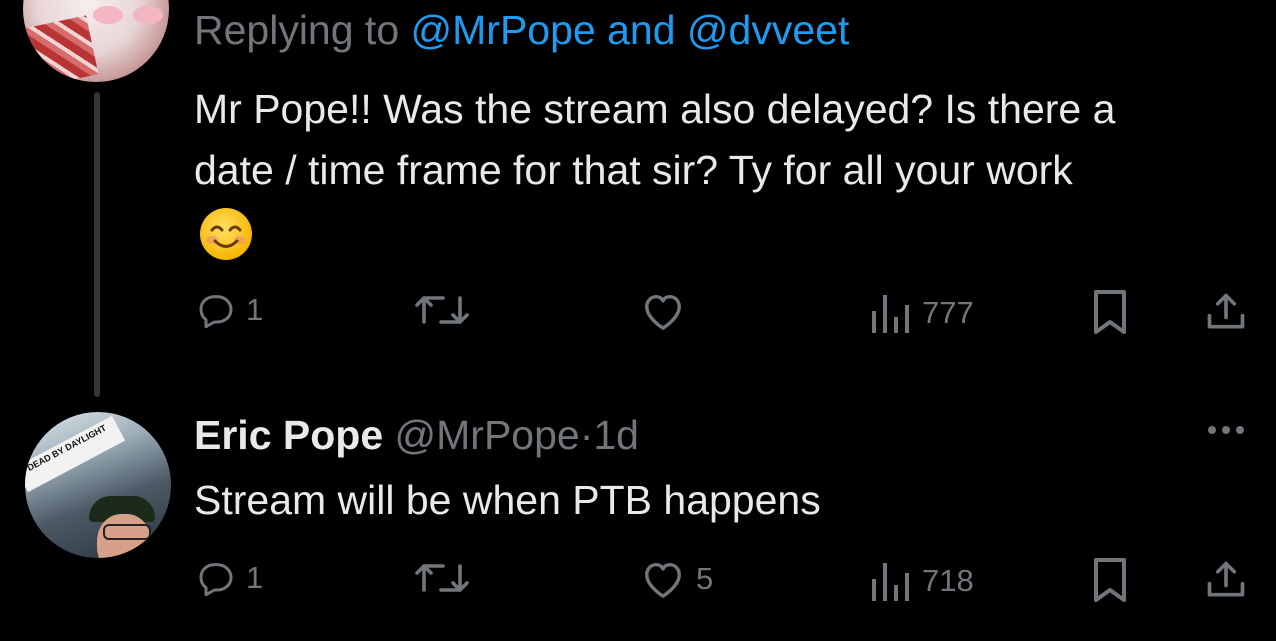 This screenshot has height=641, width=1276. I want to click on replying-to-prefix: Replying to, so click(297, 30).